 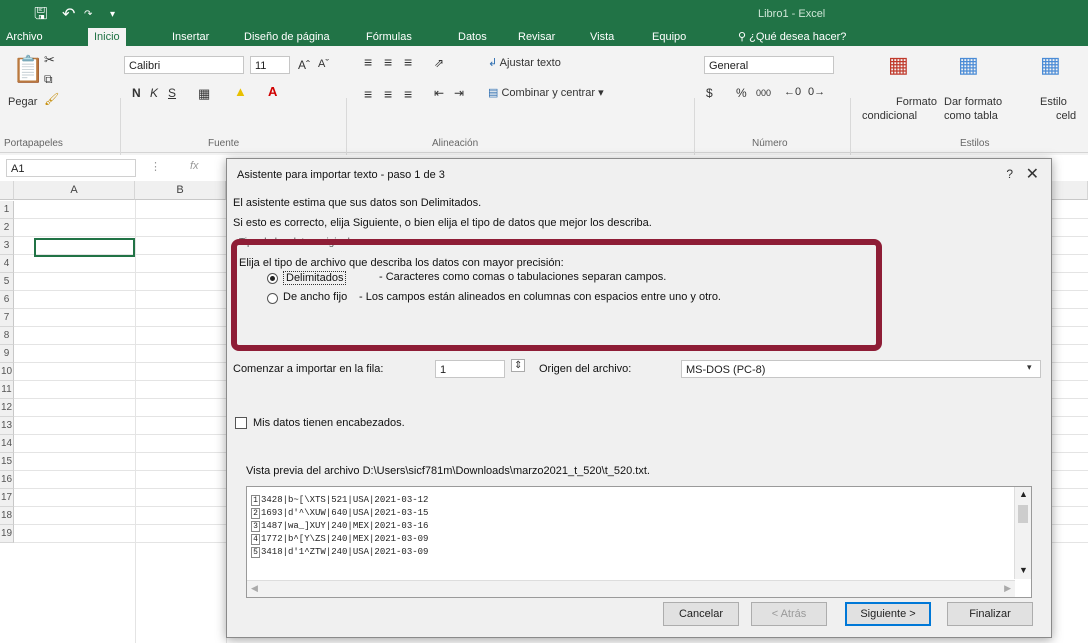 I want to click on tab-datos: Datos, so click(x=472, y=37).